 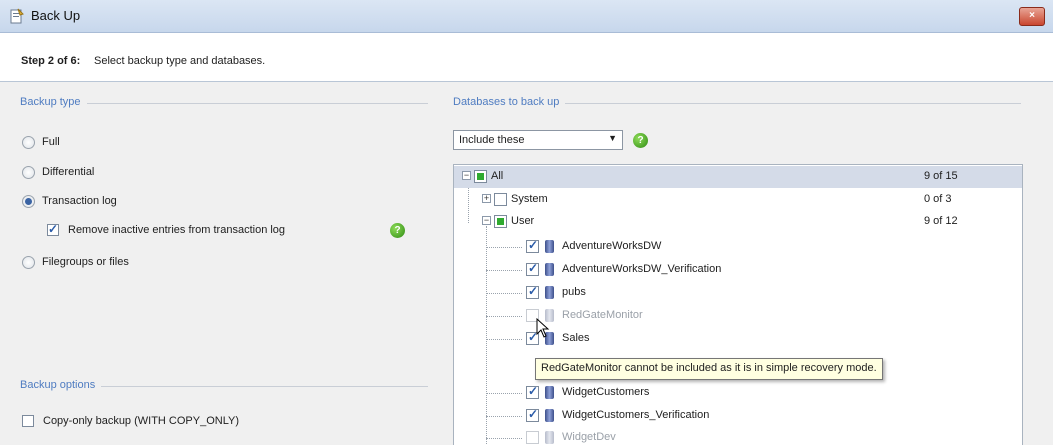 I want to click on copy-only-checkbox, so click(x=28, y=421).